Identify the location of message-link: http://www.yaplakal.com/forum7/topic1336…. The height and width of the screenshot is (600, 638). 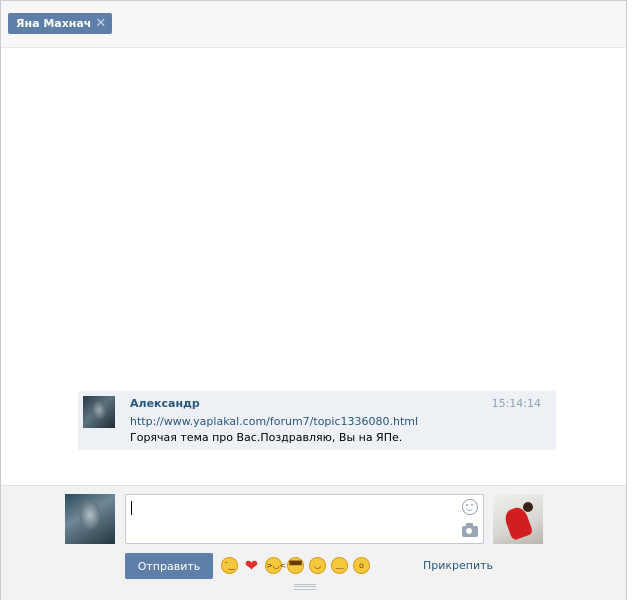
(274, 421).